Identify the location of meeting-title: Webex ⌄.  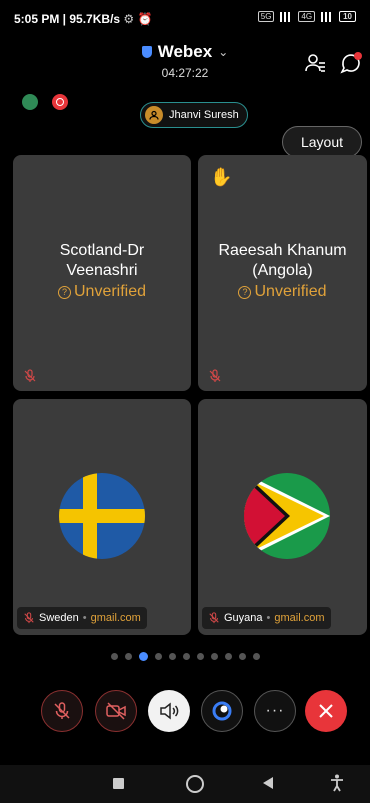
(185, 52).